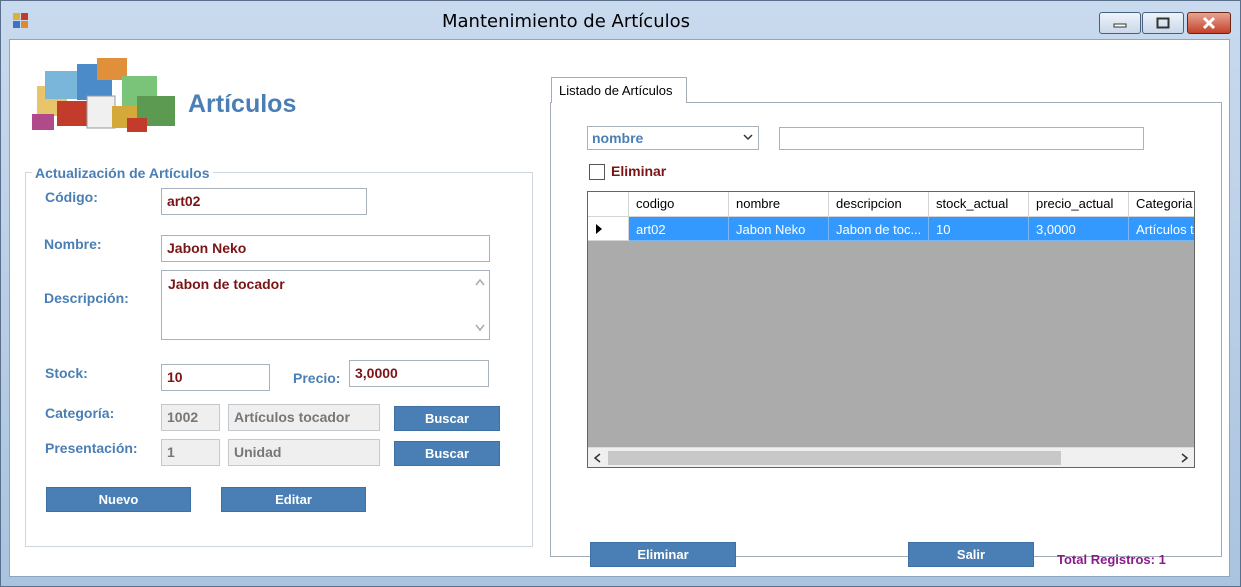 This screenshot has width=1241, height=587. Describe the element at coordinates (325, 248) in the screenshot. I see `nombre-input: Jabon Neko` at that location.